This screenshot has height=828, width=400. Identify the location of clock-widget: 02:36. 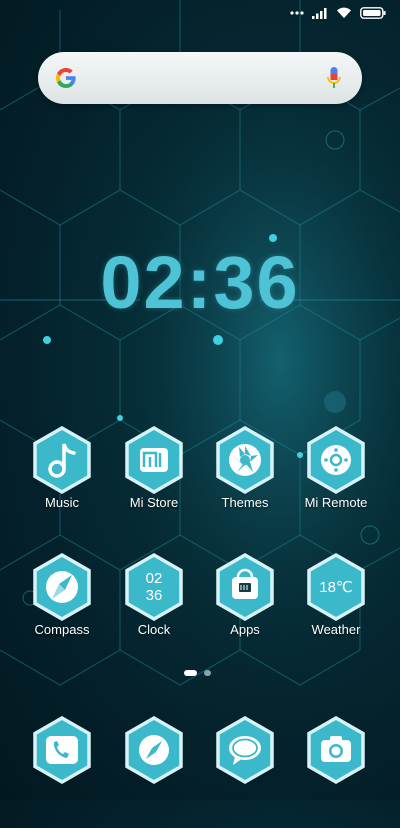
(200, 282).